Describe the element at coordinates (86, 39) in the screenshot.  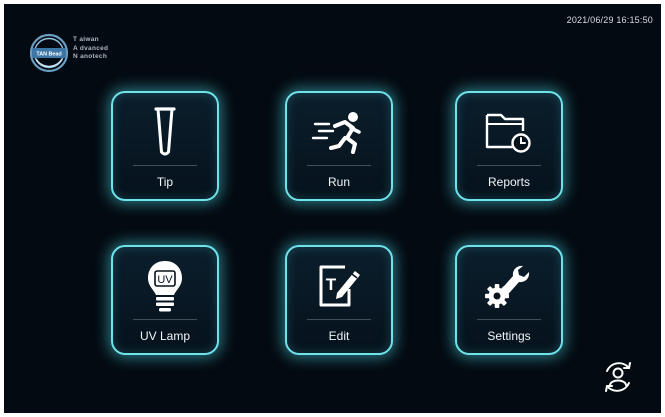
I see `brand-line-1: T aiwan` at that location.